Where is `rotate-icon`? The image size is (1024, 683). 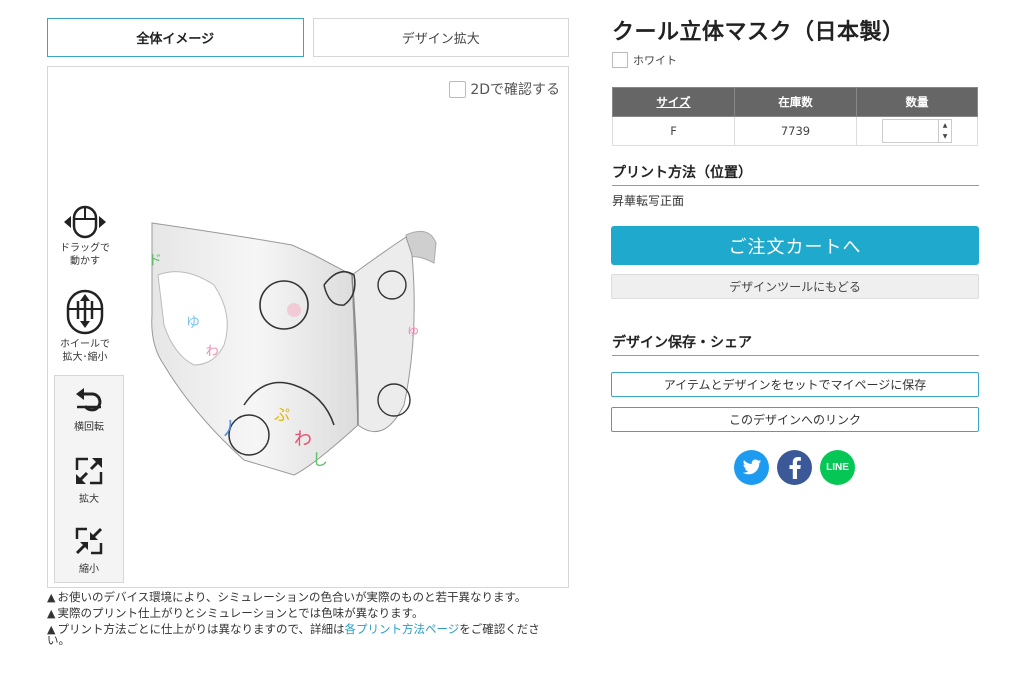 rotate-icon is located at coordinates (89, 400).